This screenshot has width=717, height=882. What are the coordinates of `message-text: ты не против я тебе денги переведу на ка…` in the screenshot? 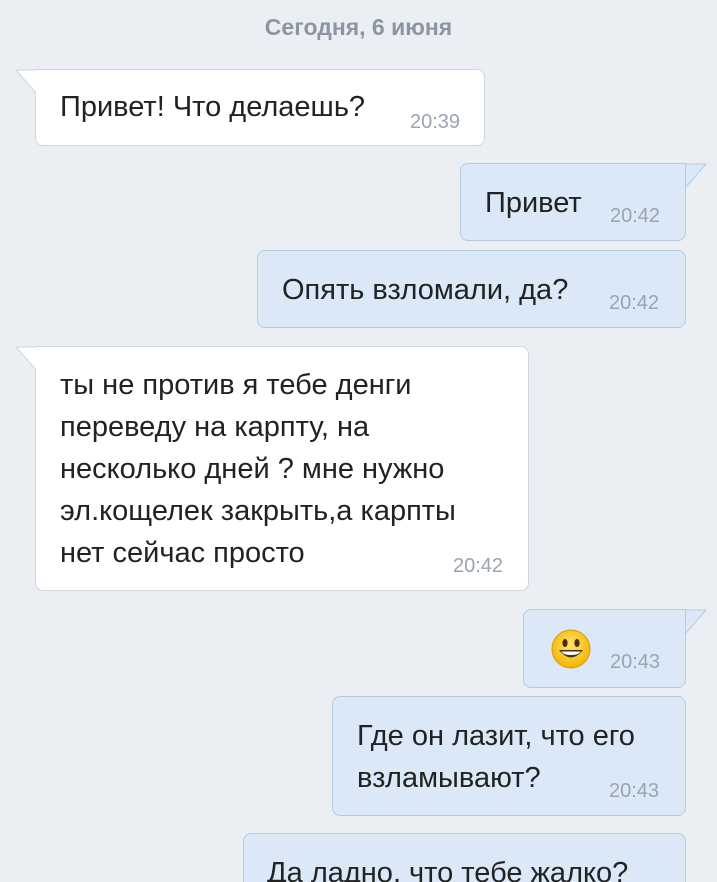 It's located at (258, 469).